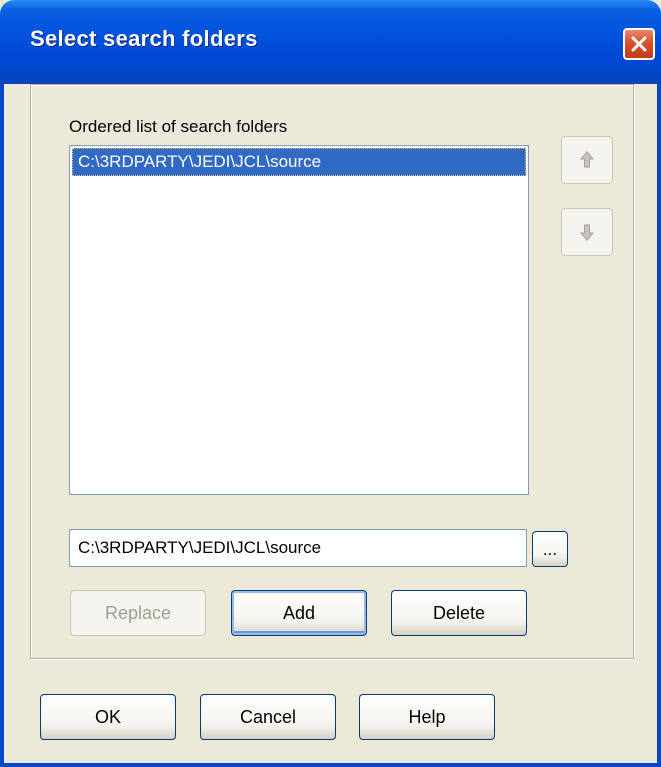 The height and width of the screenshot is (767, 661). I want to click on help-button: Help, so click(427, 717).